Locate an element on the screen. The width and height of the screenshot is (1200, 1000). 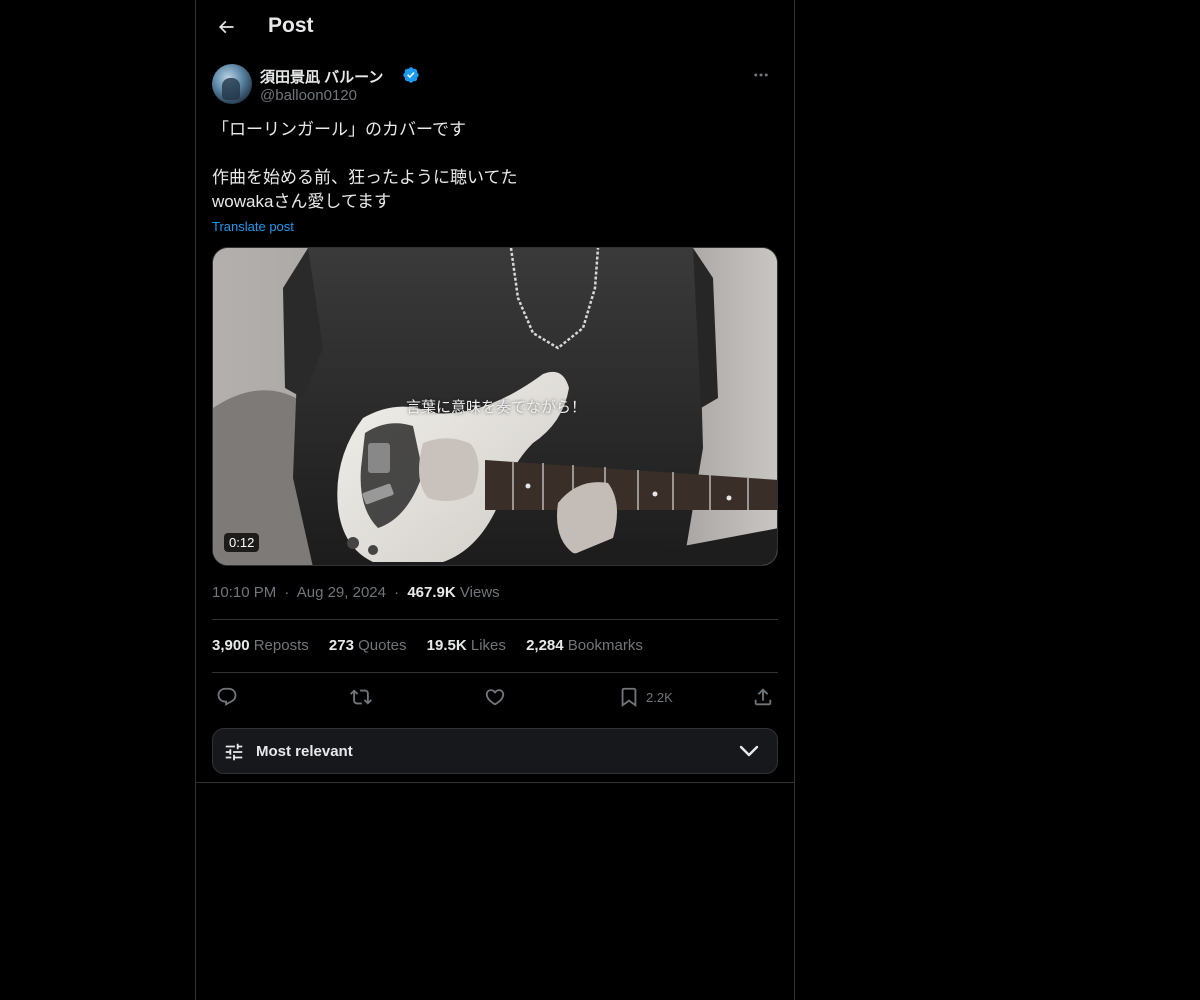
reply-sort-dropdown: Most relevant is located at coordinates (495, 751).